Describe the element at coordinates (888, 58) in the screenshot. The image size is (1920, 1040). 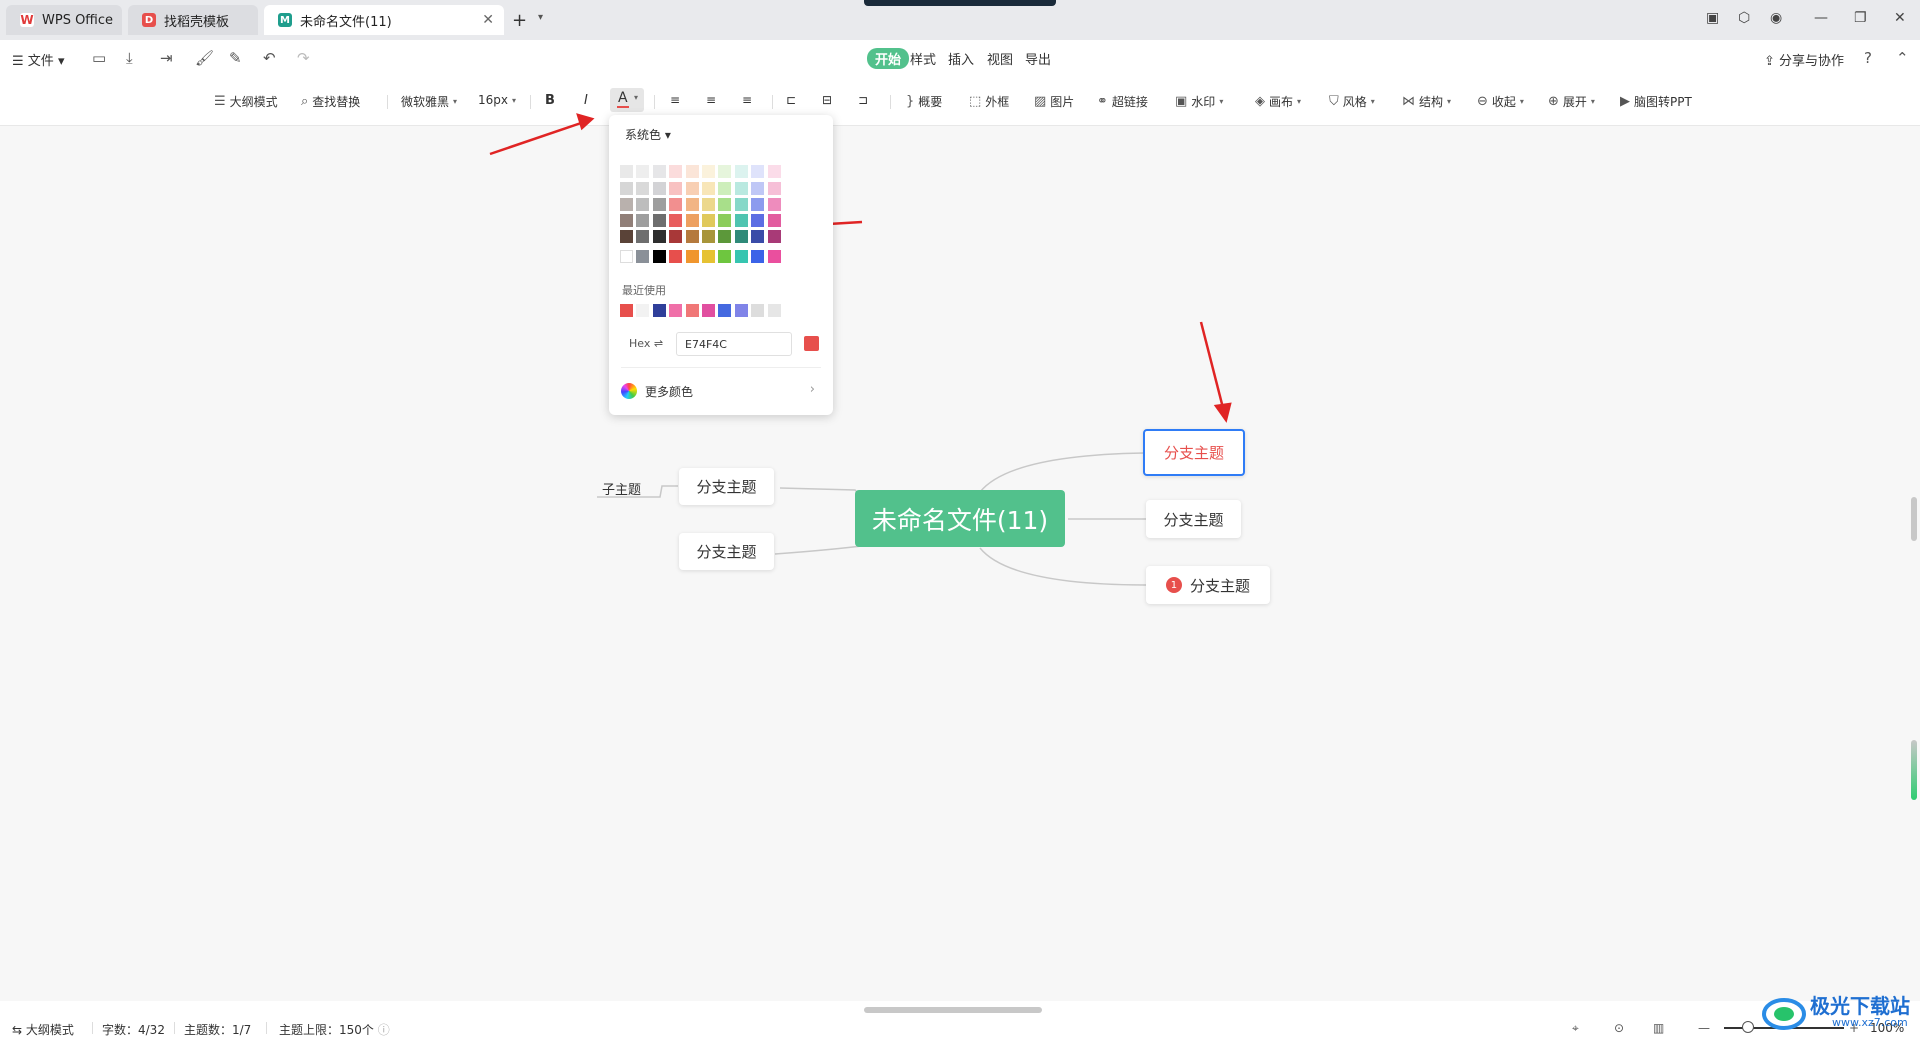
I see `tab-start: 开始` at that location.